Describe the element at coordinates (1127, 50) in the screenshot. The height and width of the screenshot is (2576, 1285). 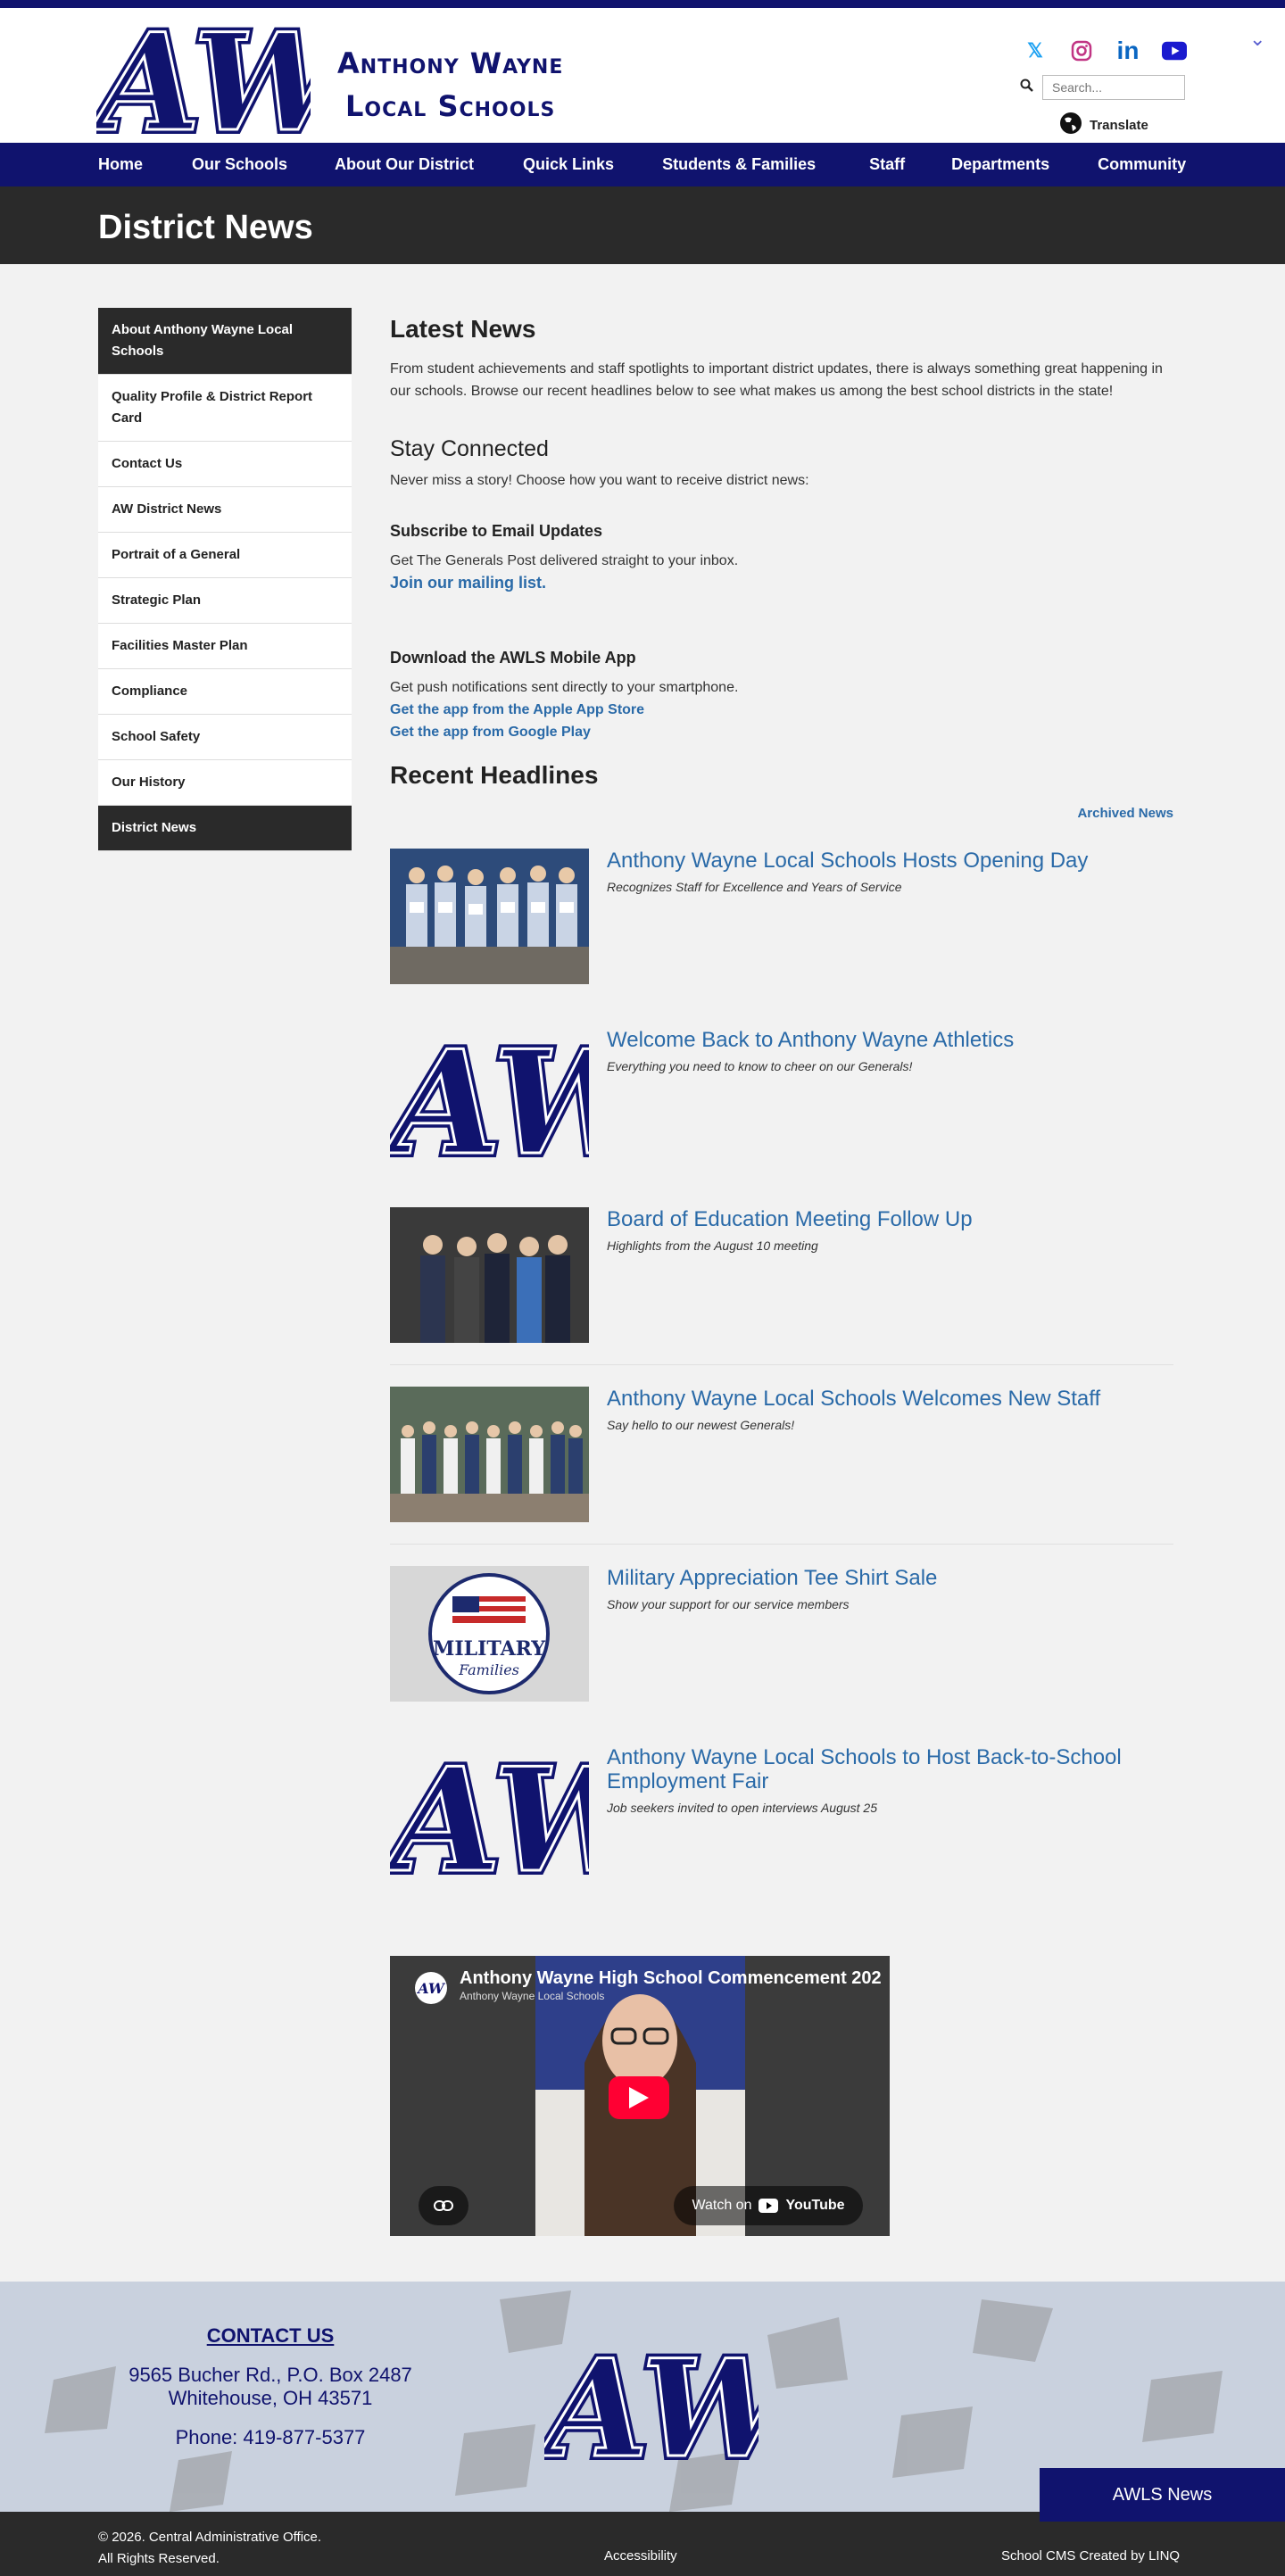
I see `linkedin-icon: in` at that location.